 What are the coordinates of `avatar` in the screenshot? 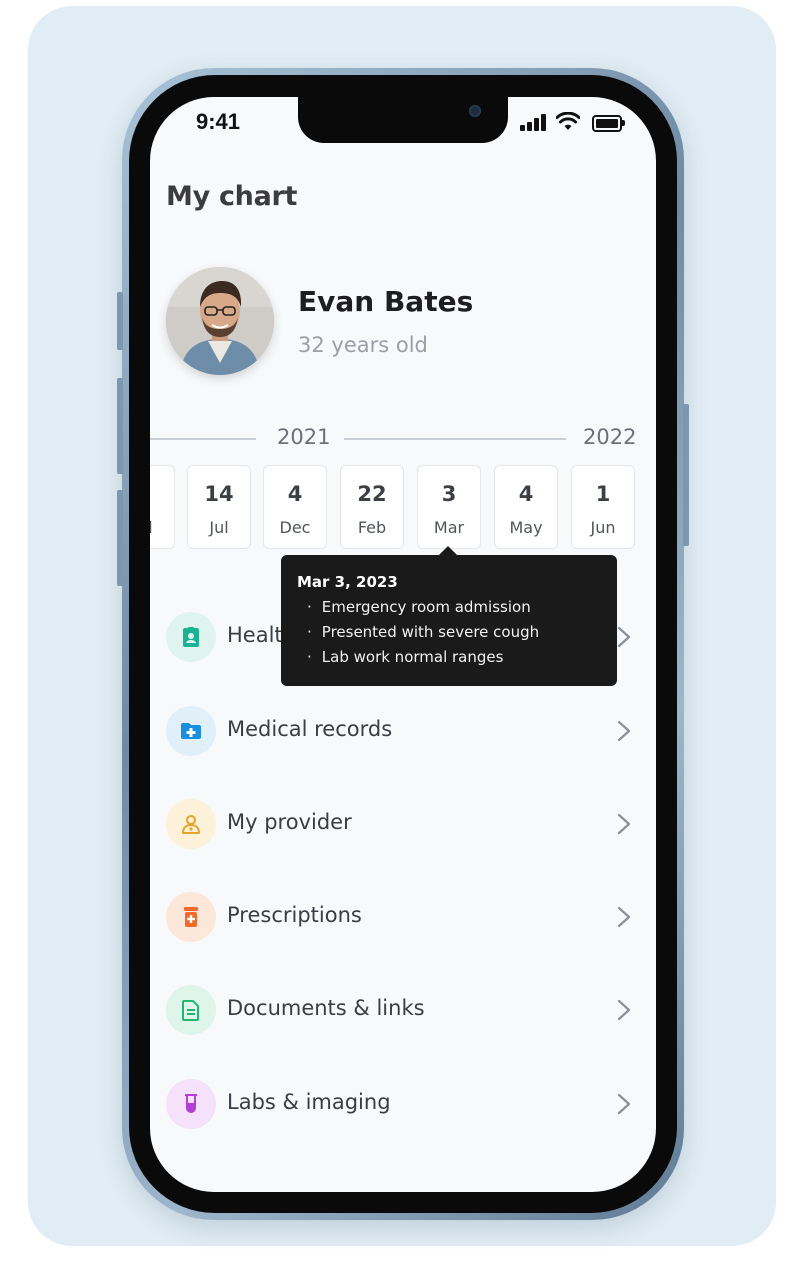 It's located at (220, 321).